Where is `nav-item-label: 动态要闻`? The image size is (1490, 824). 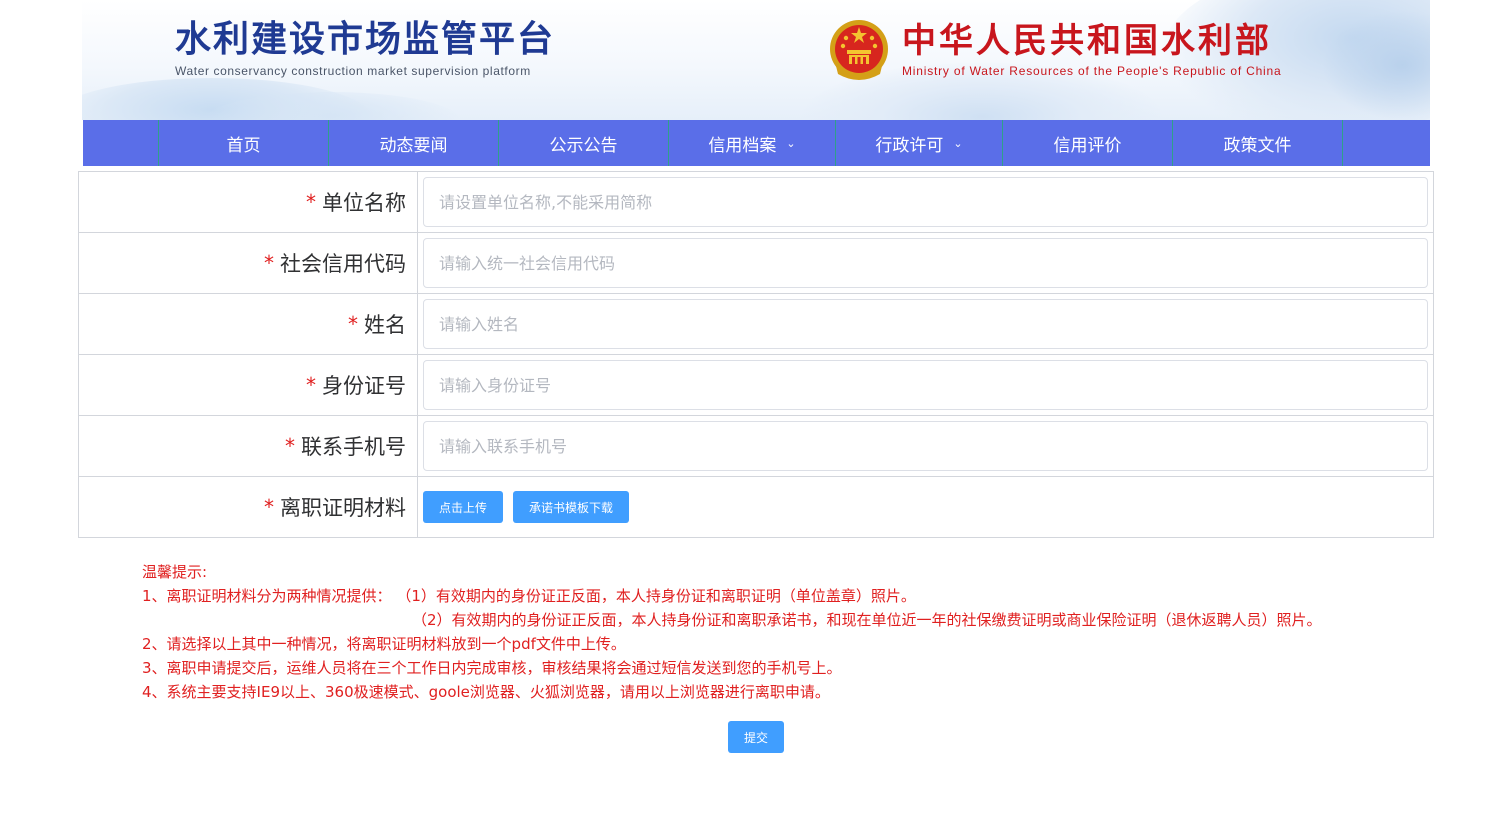
nav-item-label: 动态要闻 is located at coordinates (413, 145).